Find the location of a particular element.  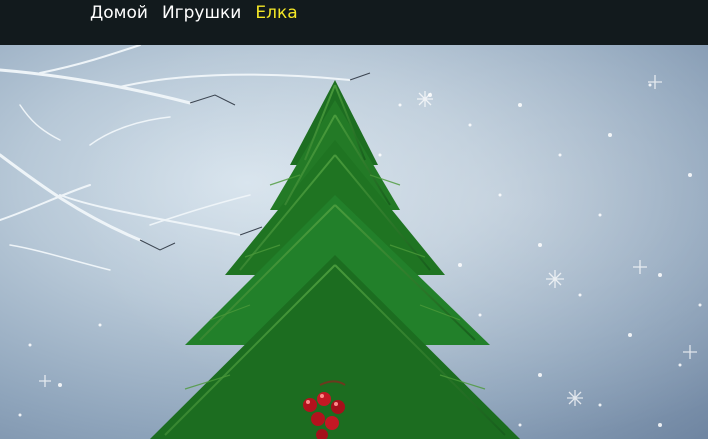

nav-menu: Домой Игрушки Елка is located at coordinates (194, 13).